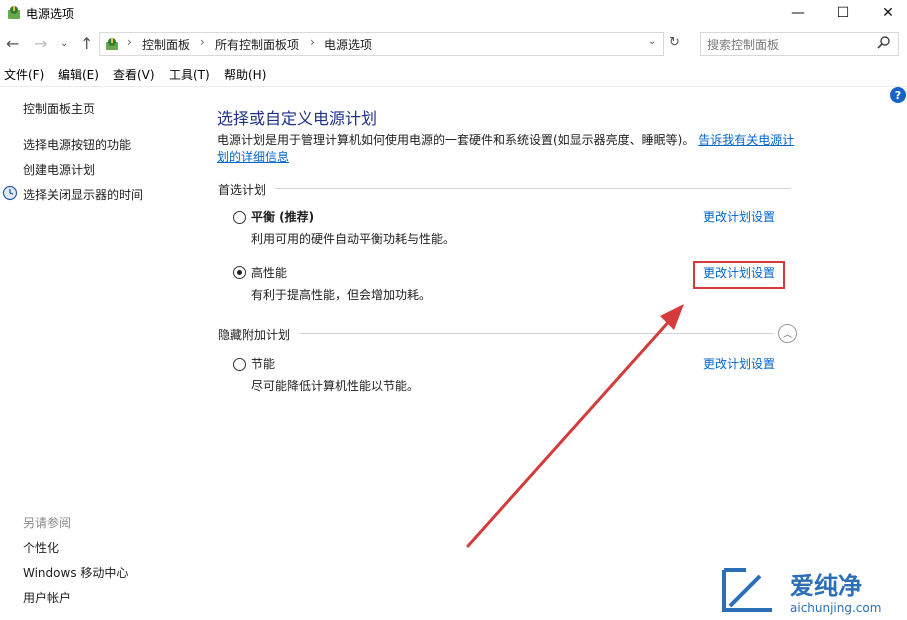  Describe the element at coordinates (826, 586) in the screenshot. I see `watermark-text: 爱纯净` at that location.